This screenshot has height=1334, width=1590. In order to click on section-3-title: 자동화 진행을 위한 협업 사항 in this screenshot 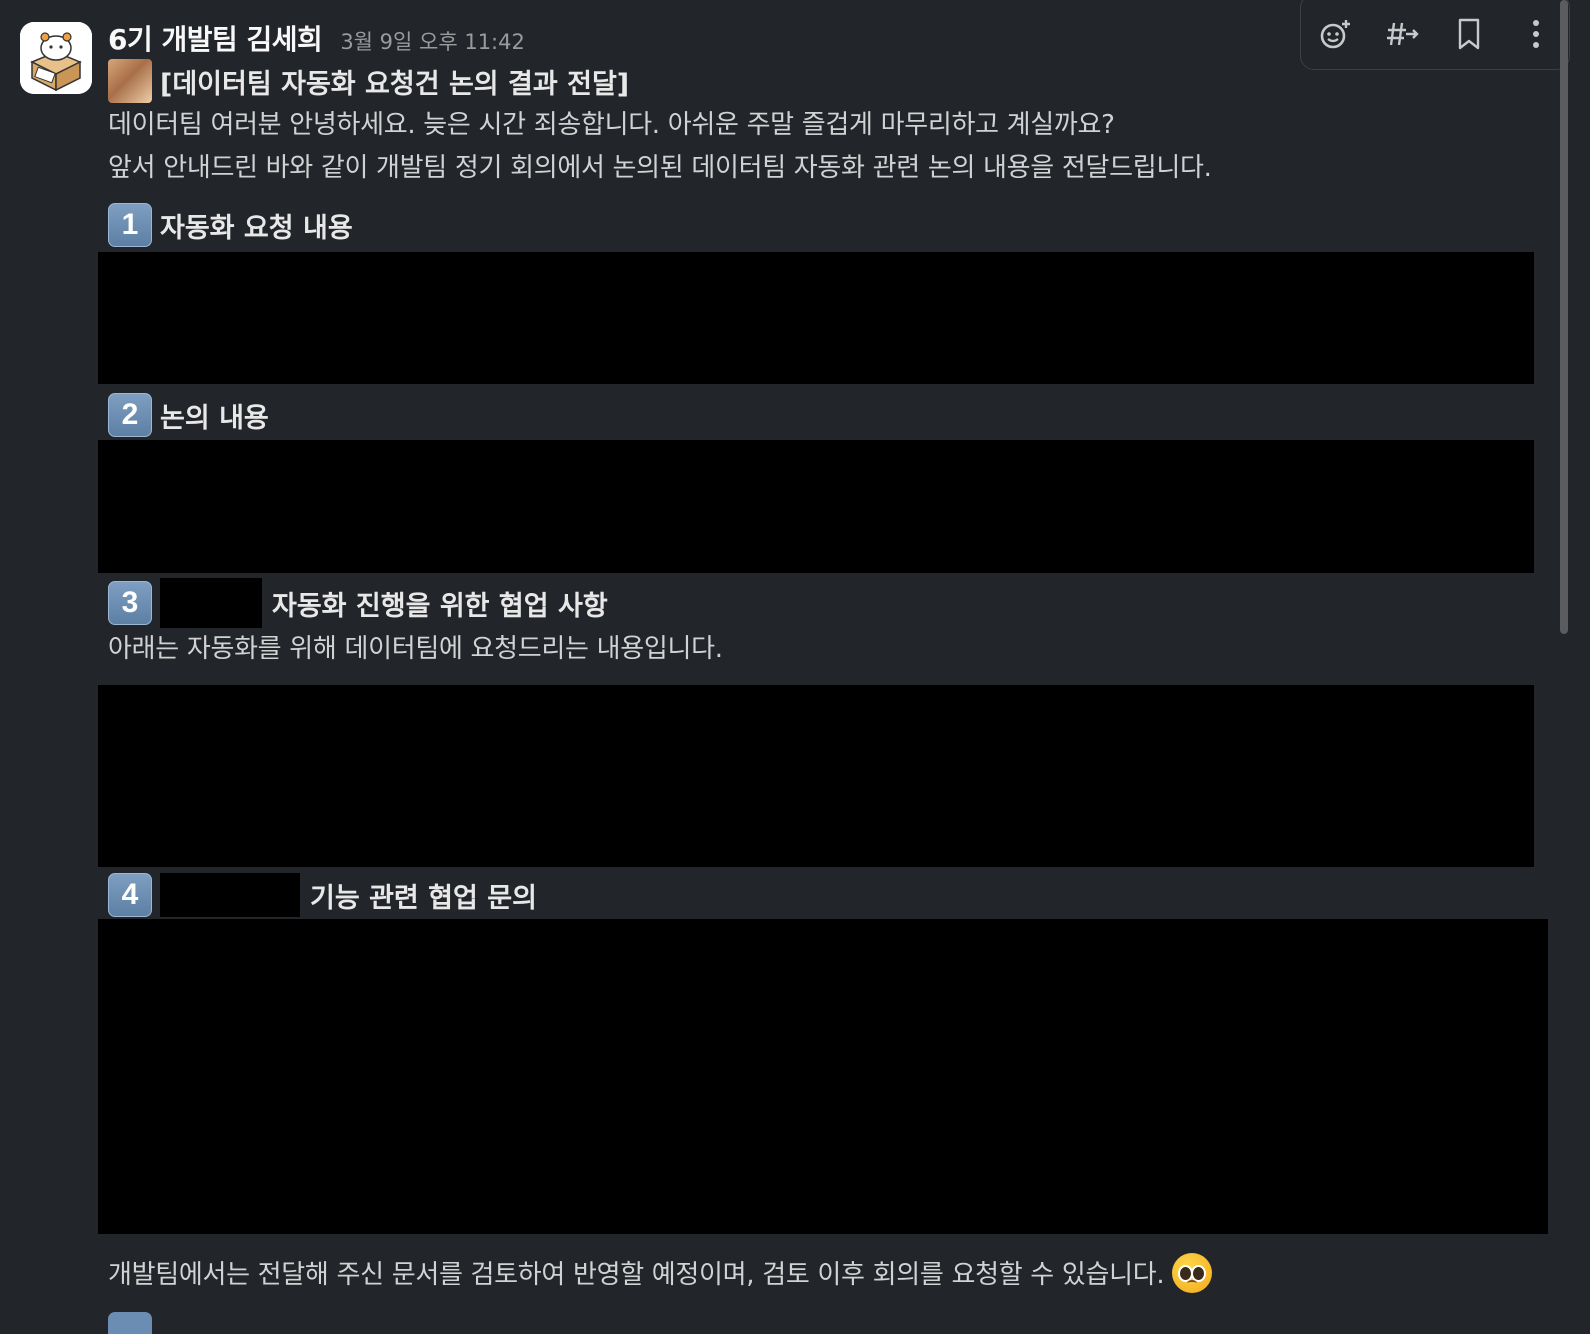, I will do `click(440, 606)`.